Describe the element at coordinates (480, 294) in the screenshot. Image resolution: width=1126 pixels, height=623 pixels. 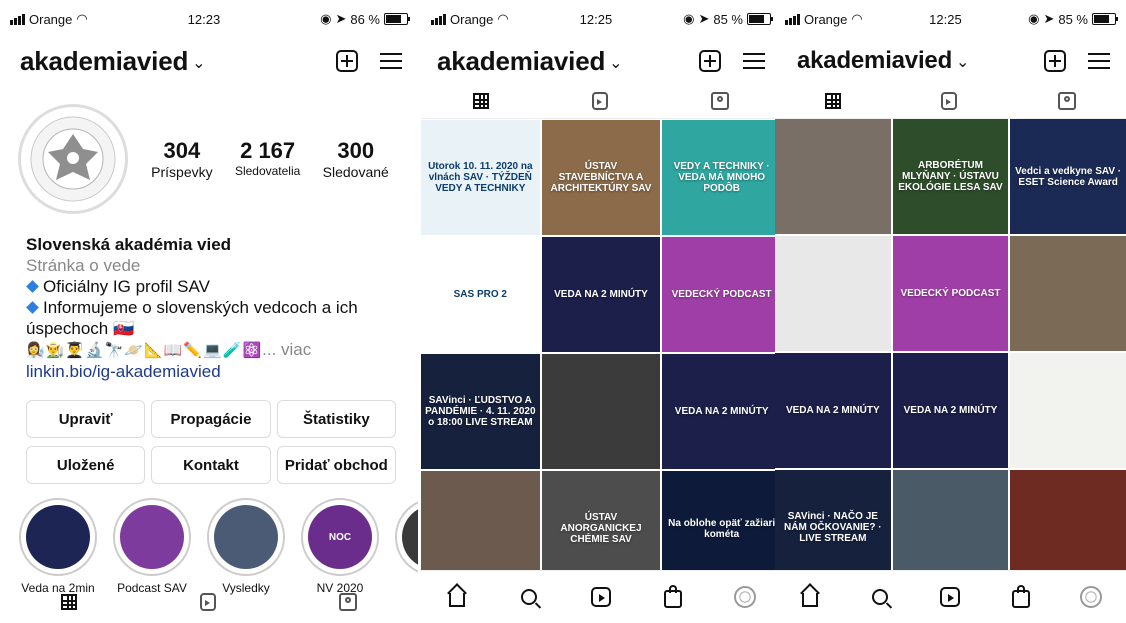
I see `post-tile: SAS PRO 2` at that location.